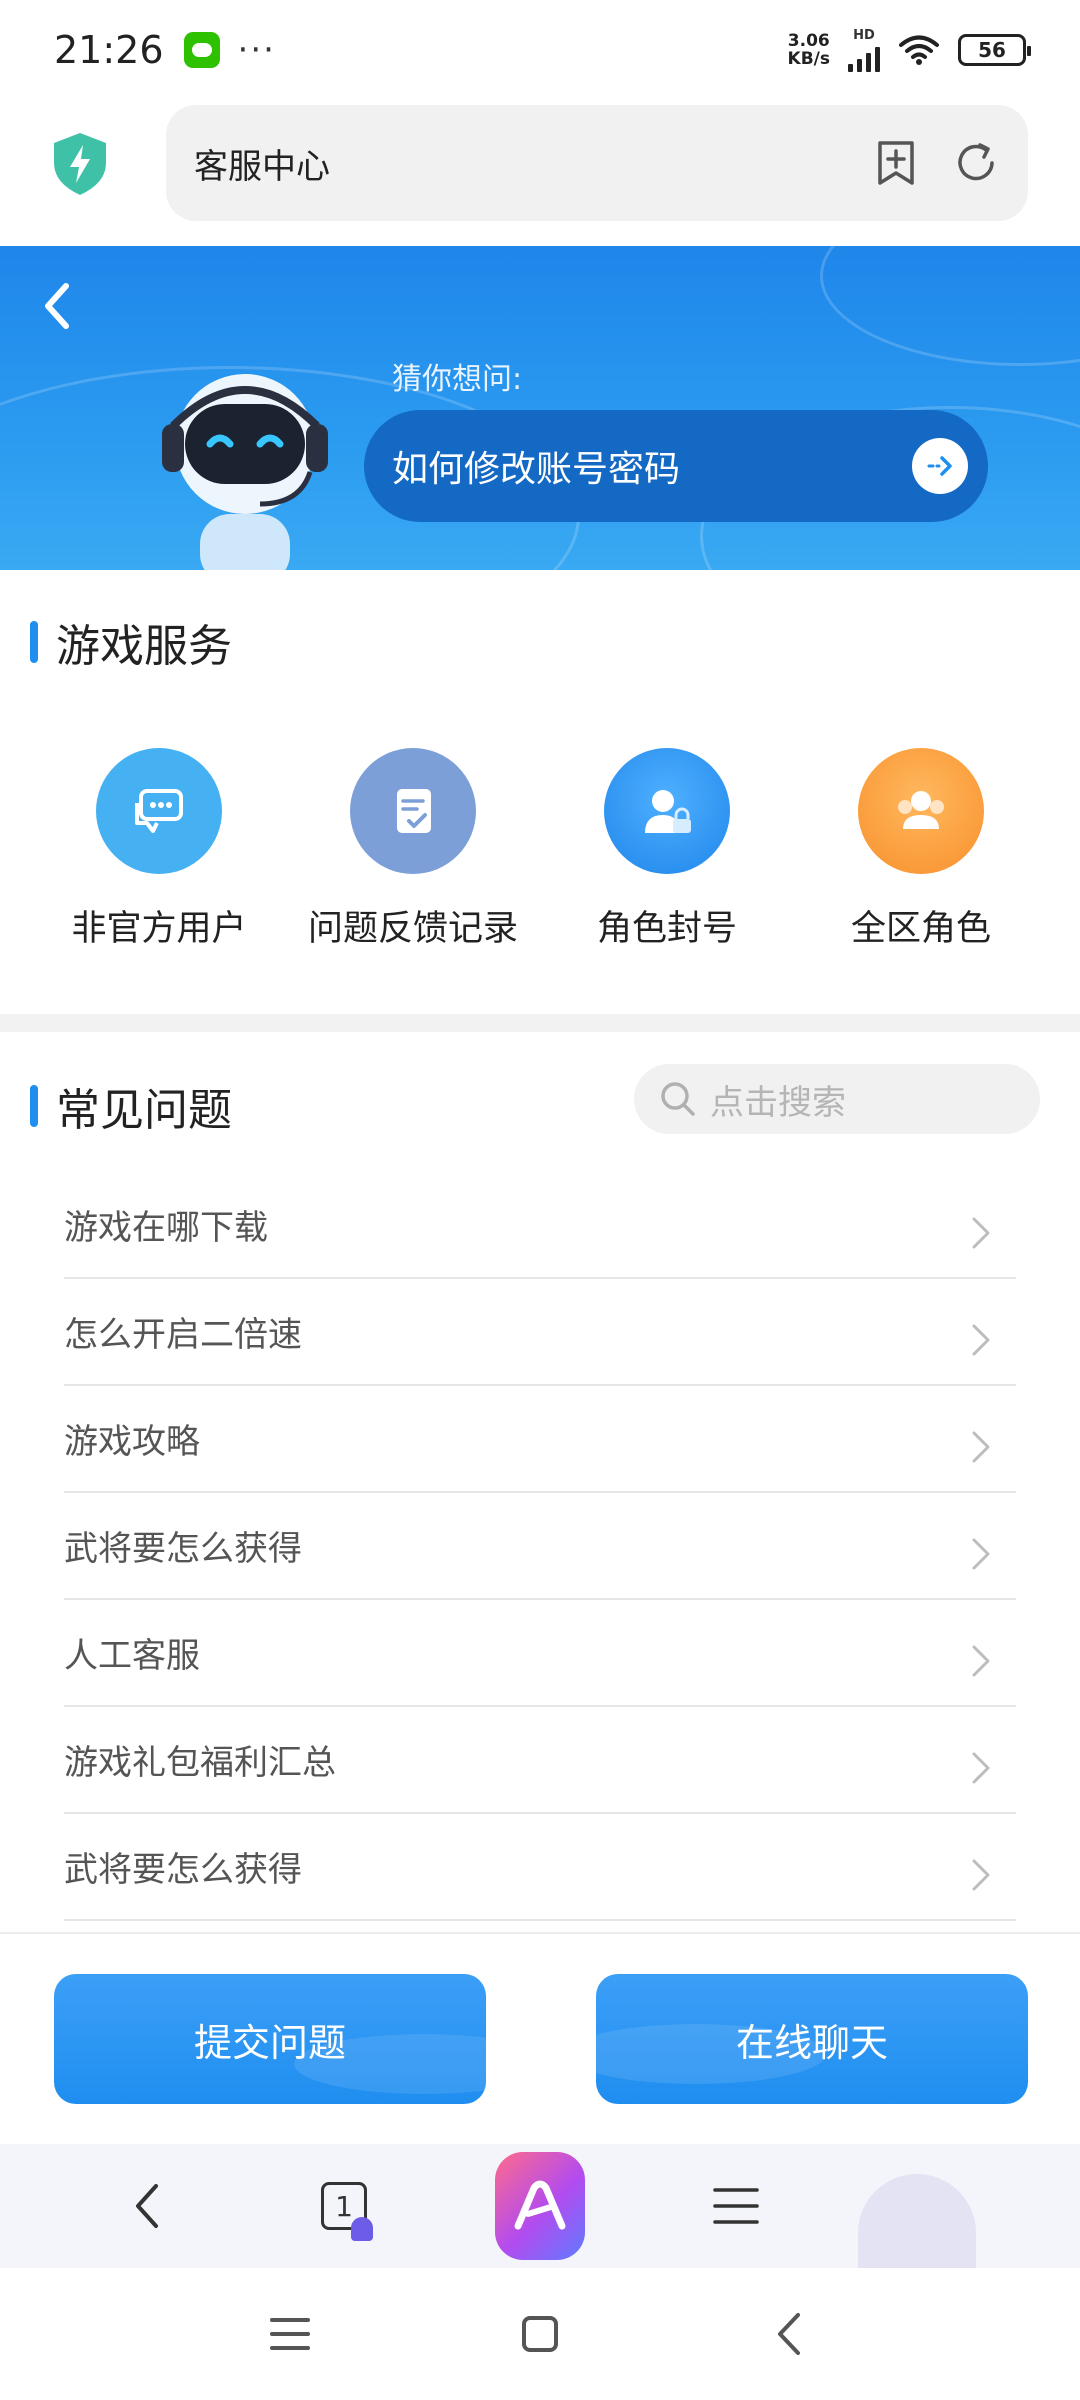  Describe the element at coordinates (919, 50) in the screenshot. I see `wifi-icon` at that location.